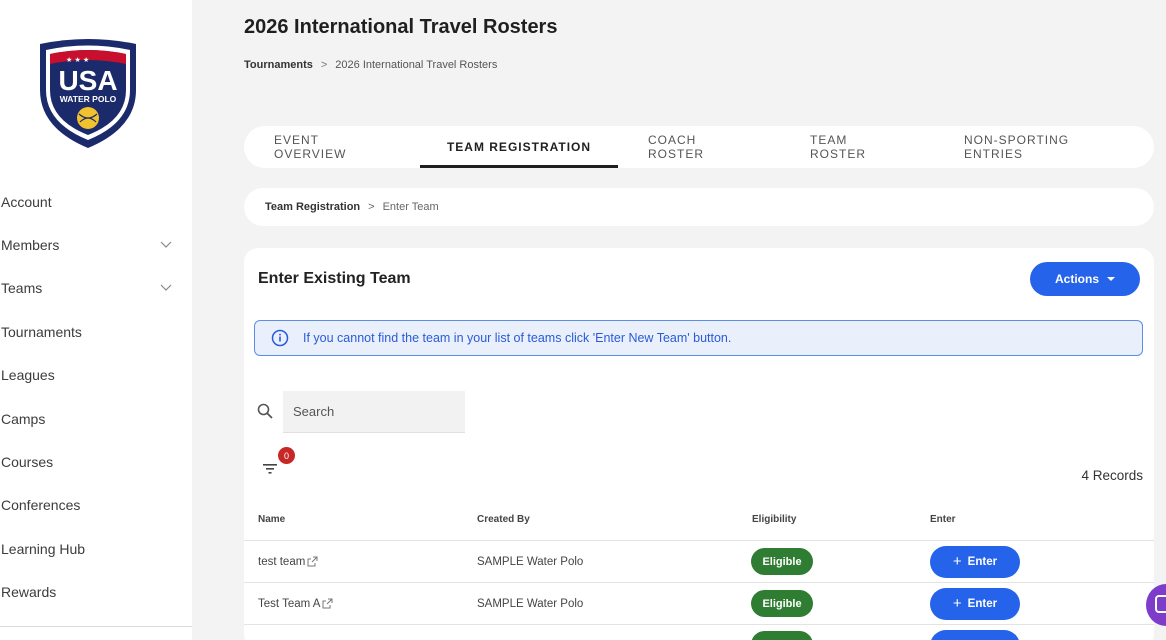 This screenshot has height=640, width=1166. I want to click on sidebar-item-label: Tournaments, so click(41, 331).